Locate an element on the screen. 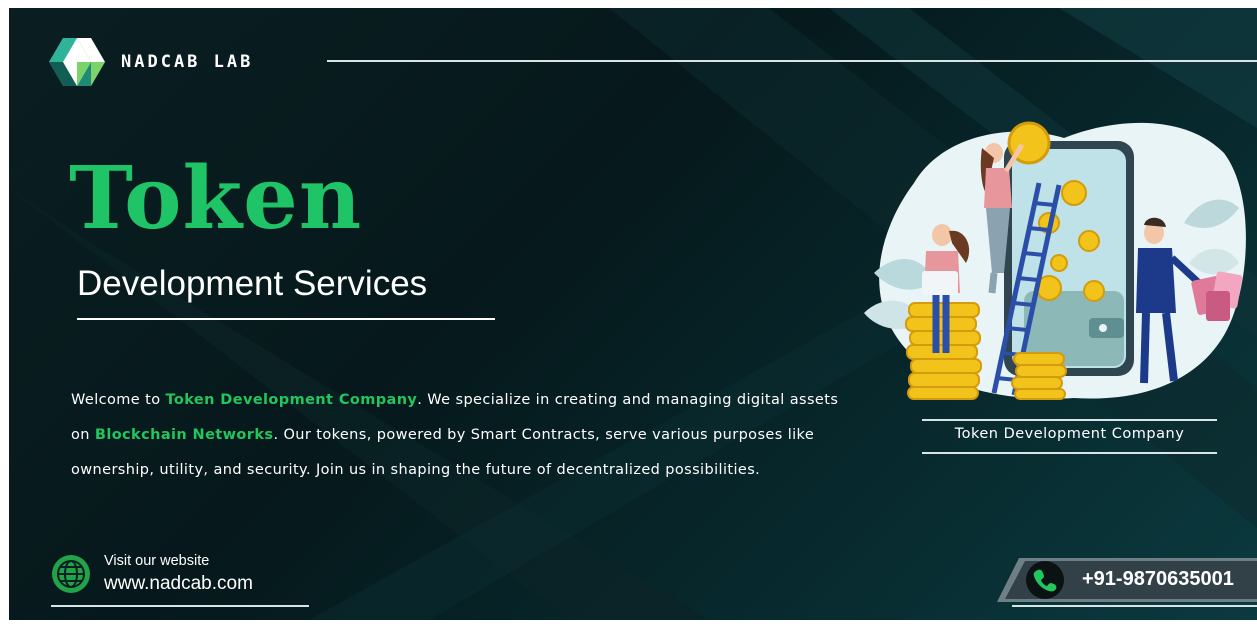  hero-underline is located at coordinates (286, 319).